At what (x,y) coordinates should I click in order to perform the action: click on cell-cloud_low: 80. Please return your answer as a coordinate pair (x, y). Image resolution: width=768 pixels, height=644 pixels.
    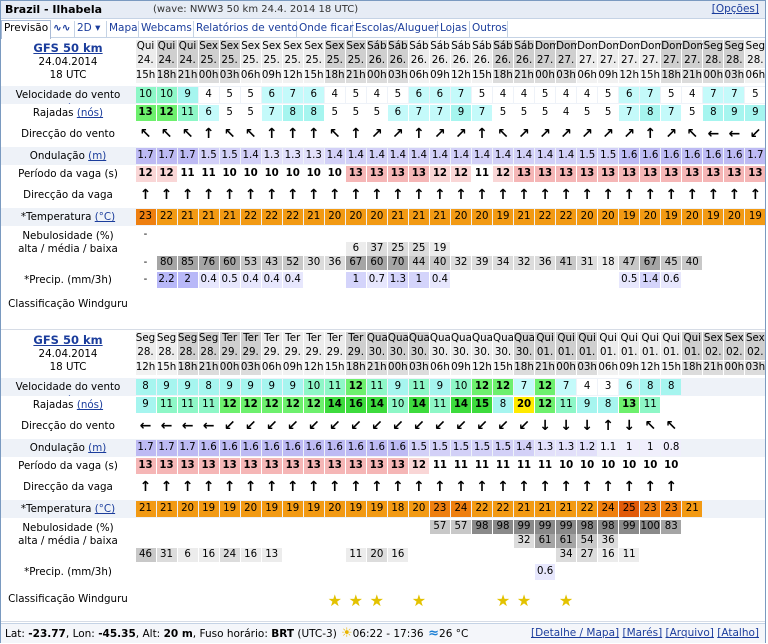
    Looking at the image, I should click on (166, 263).